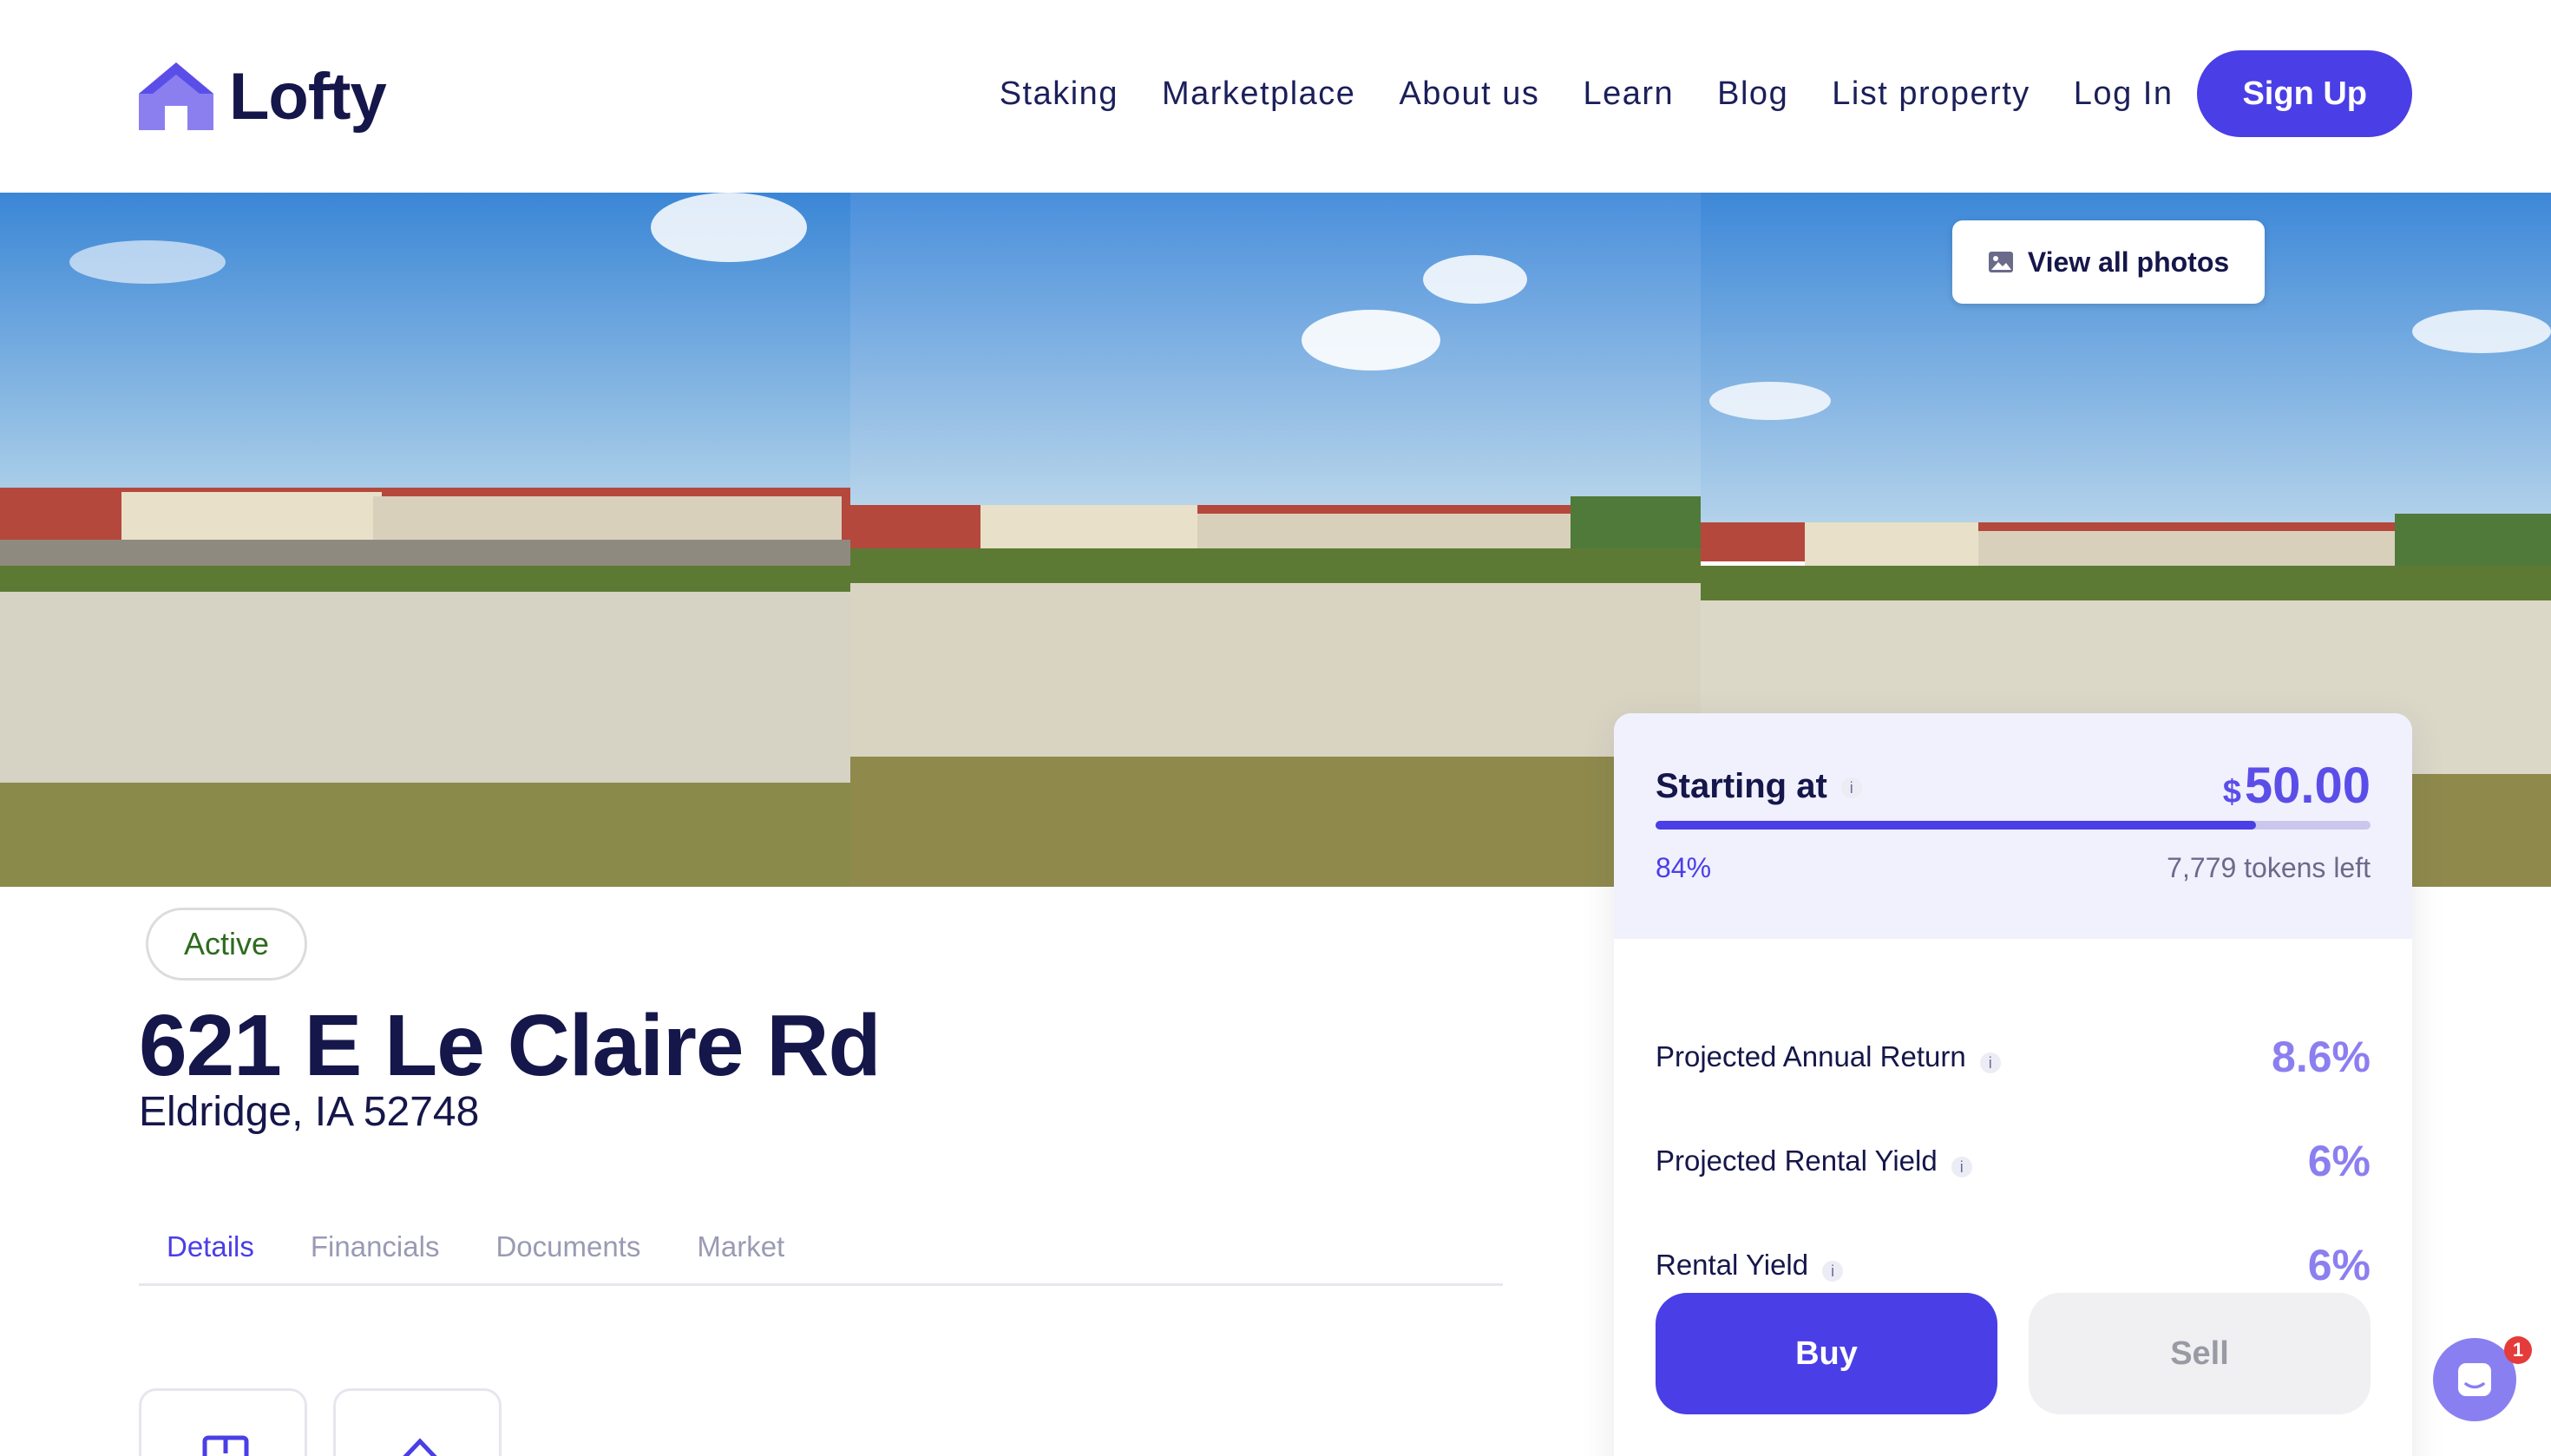 Image resolution: width=2551 pixels, height=1456 pixels. I want to click on sell-button: Sell, so click(2200, 1353).